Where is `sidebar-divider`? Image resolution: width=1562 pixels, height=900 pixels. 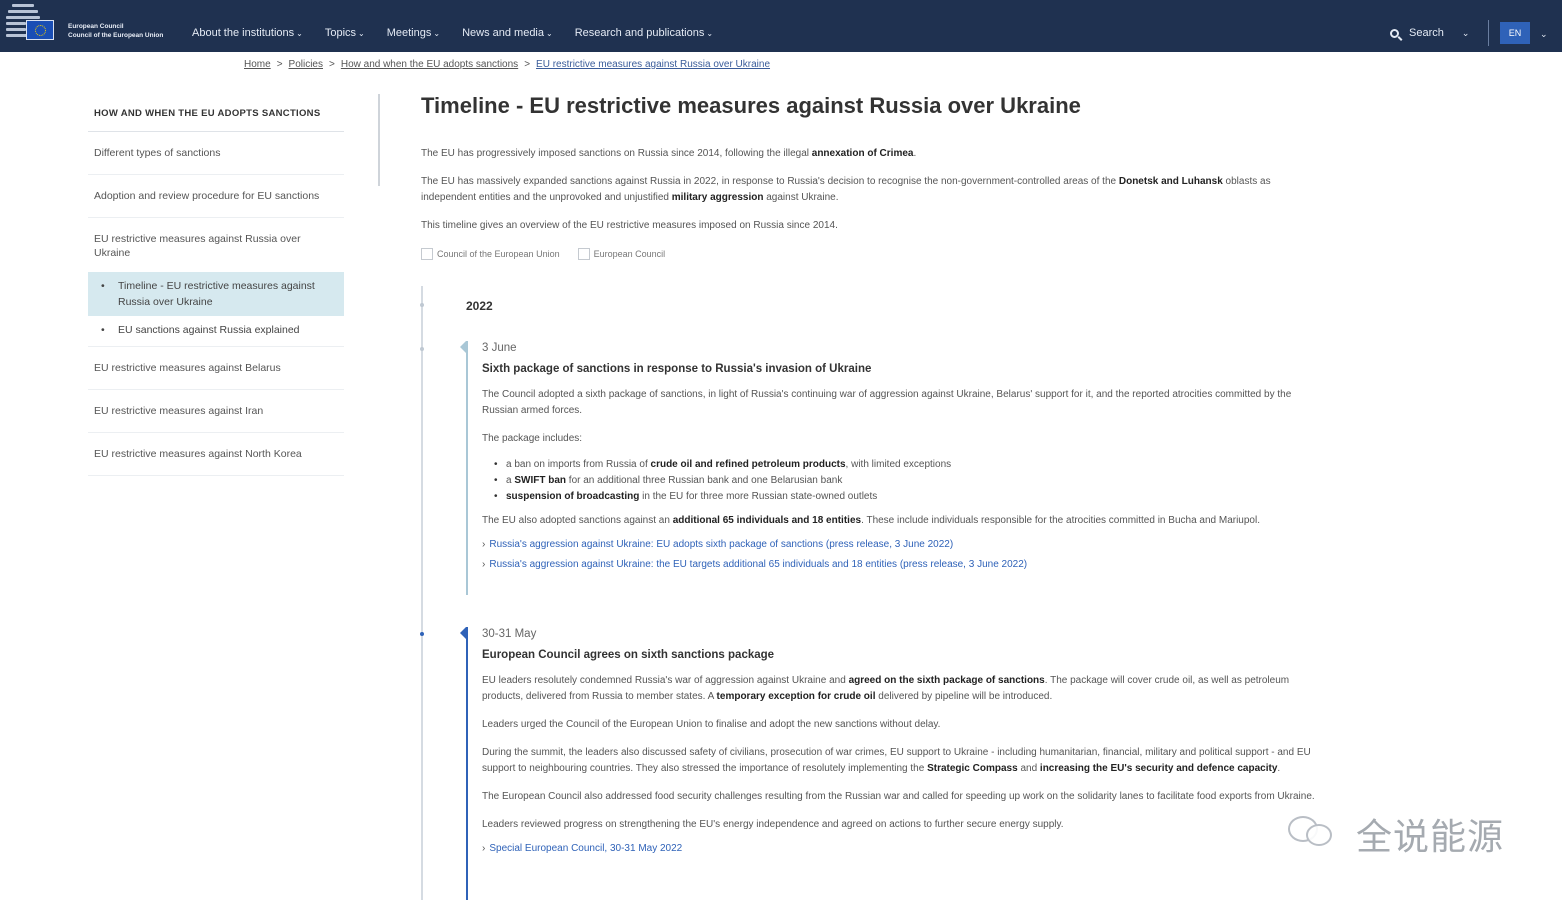
sidebar-divider is located at coordinates (379, 140).